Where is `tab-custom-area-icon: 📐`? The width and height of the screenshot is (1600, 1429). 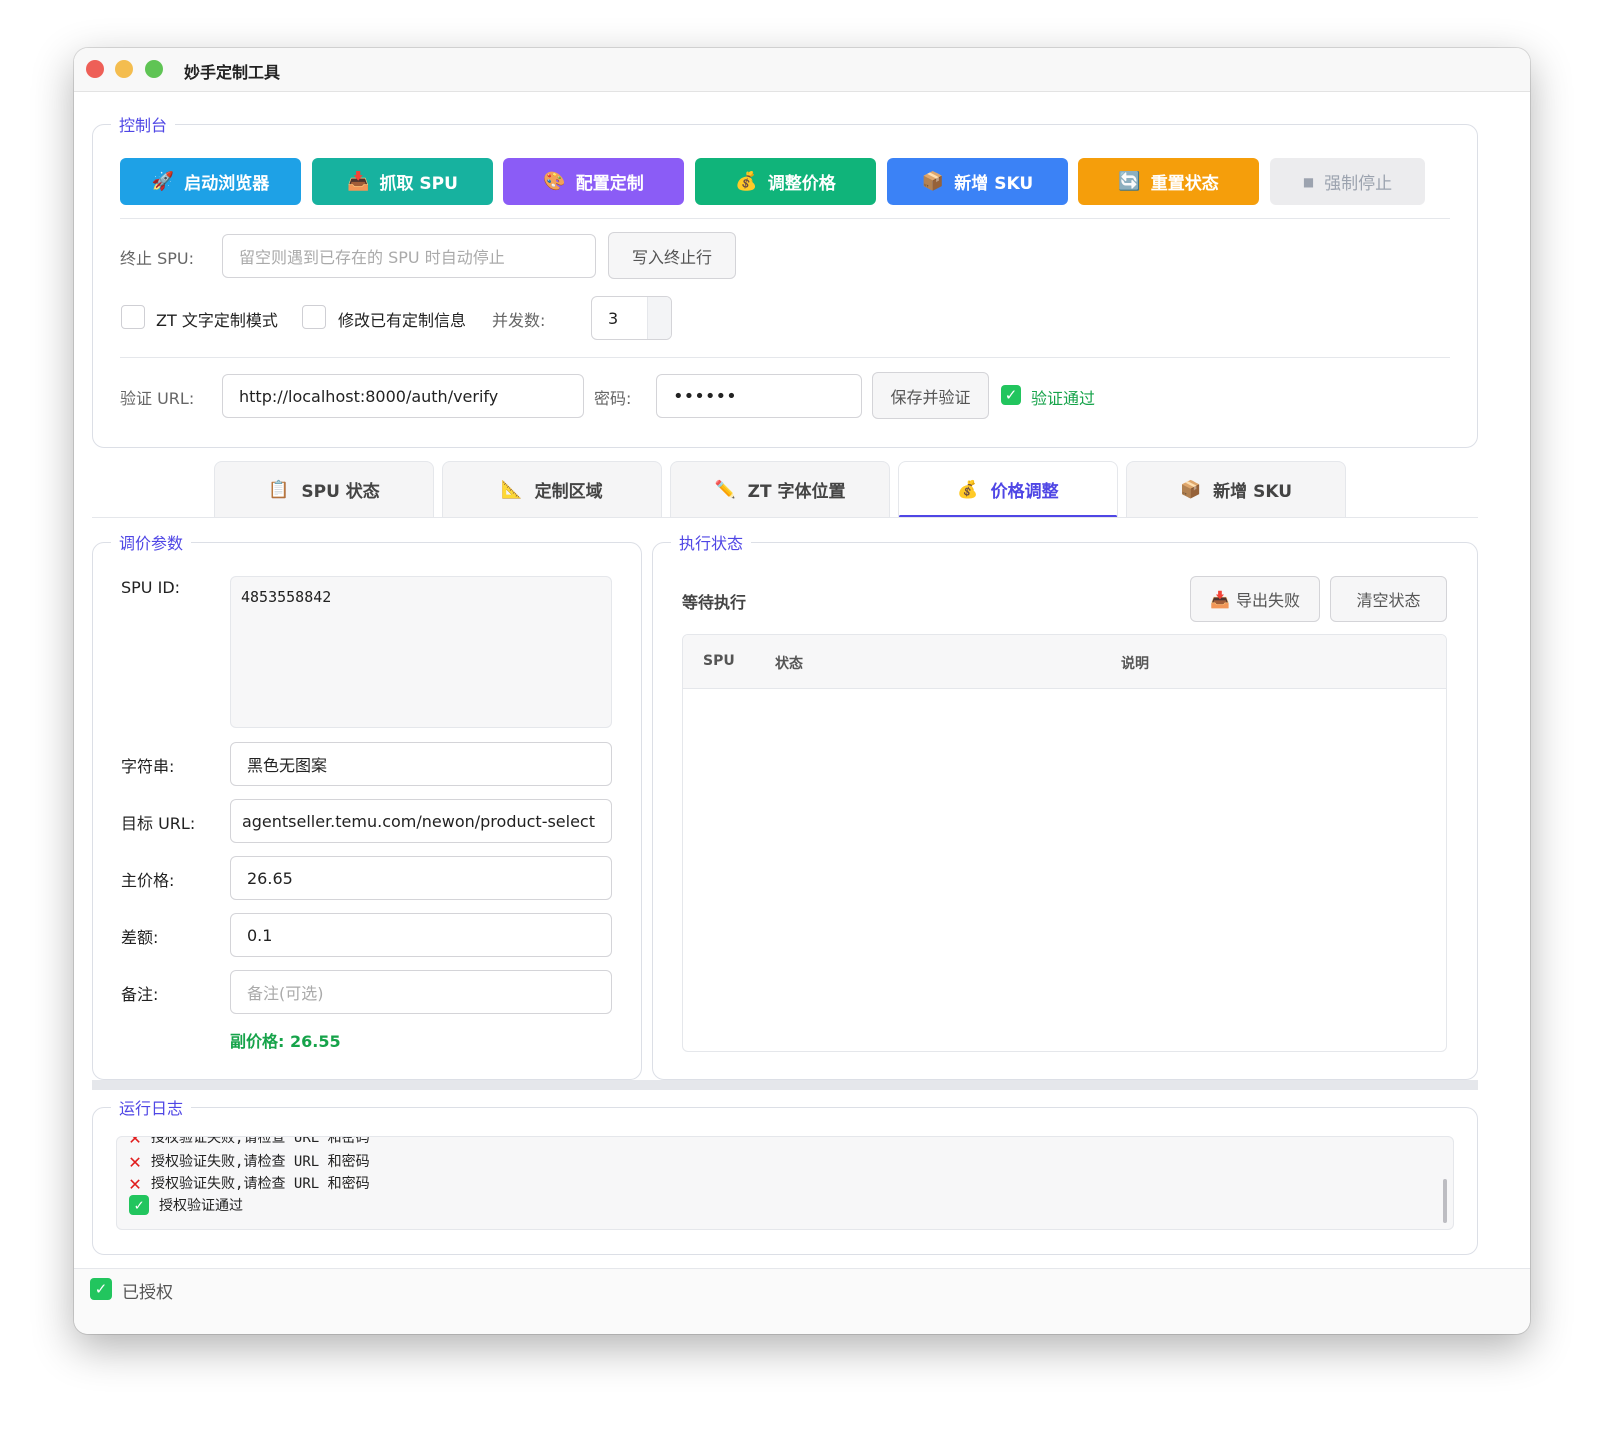 tab-custom-area-icon: 📐 is located at coordinates (512, 489).